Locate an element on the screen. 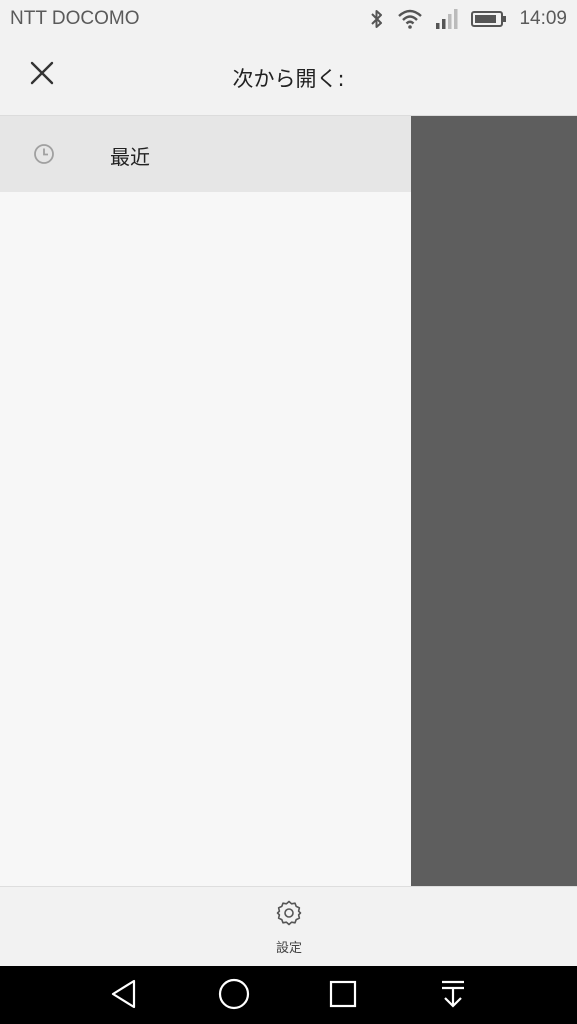 Image resolution: width=577 pixels, height=1024 pixels. status-bar: NTT DOCOMO 14:09 is located at coordinates (288, 19).